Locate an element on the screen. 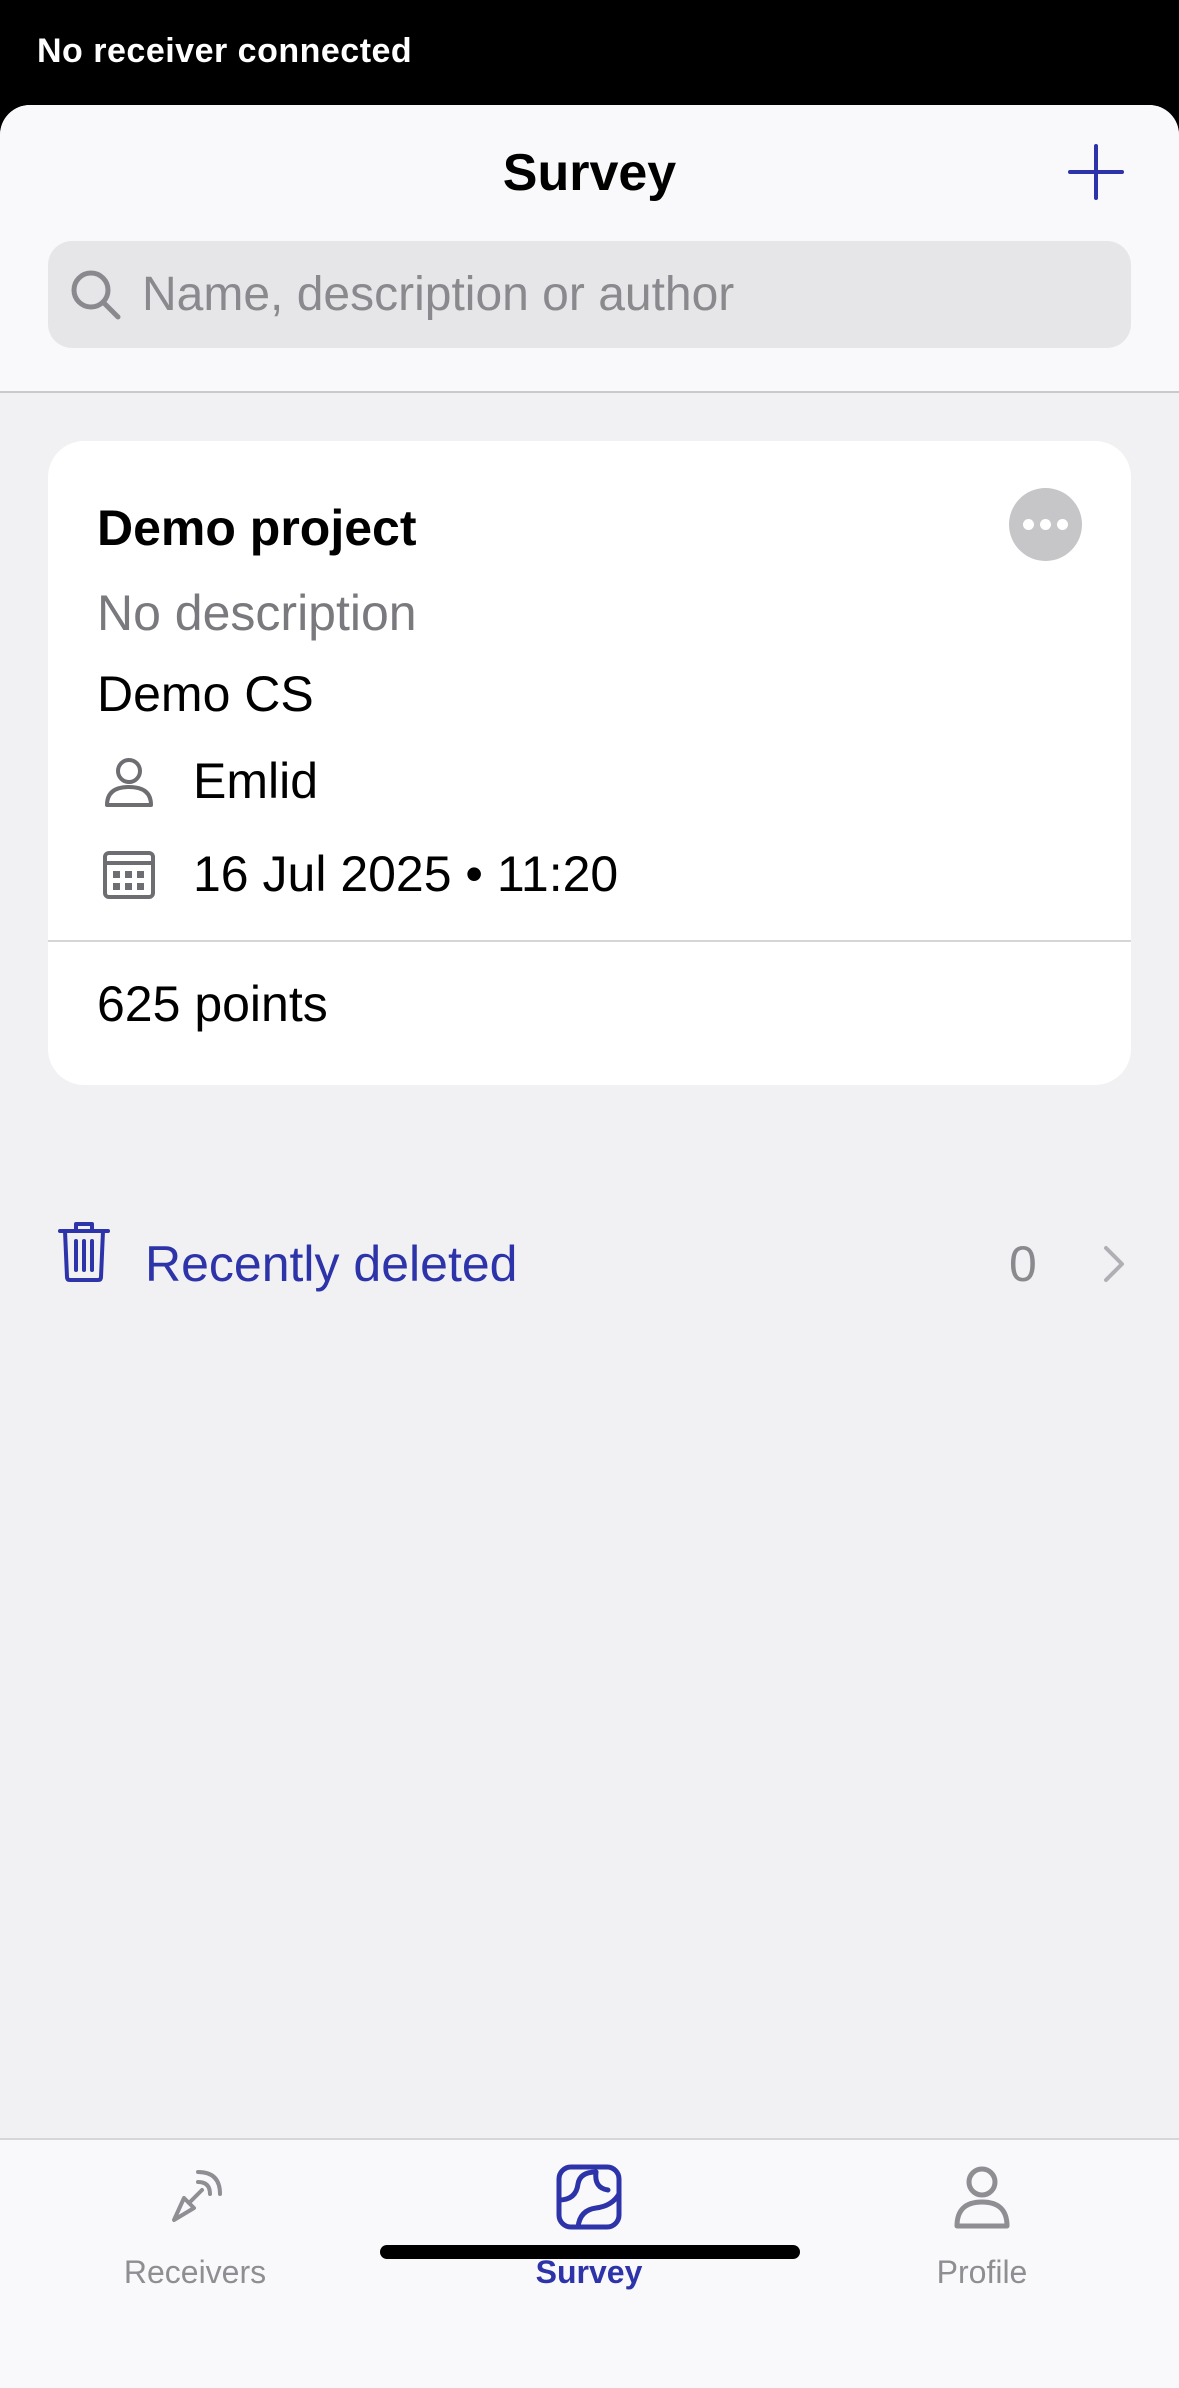  tab-survey: Survey is located at coordinates (589, 2220).